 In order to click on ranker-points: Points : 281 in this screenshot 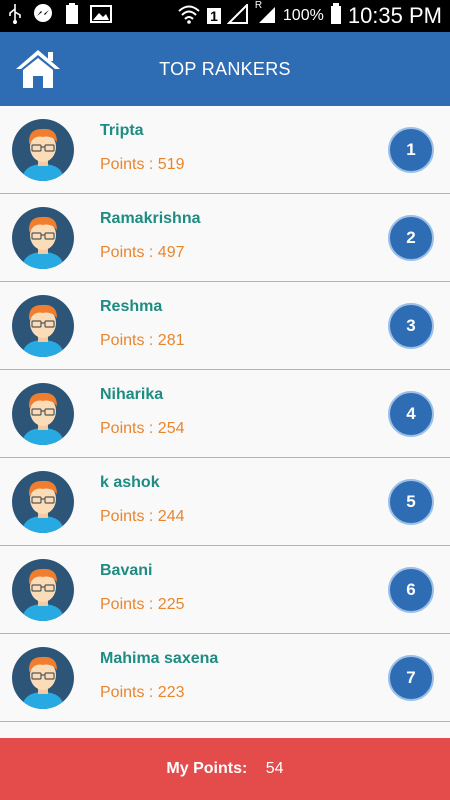, I will do `click(142, 340)`.